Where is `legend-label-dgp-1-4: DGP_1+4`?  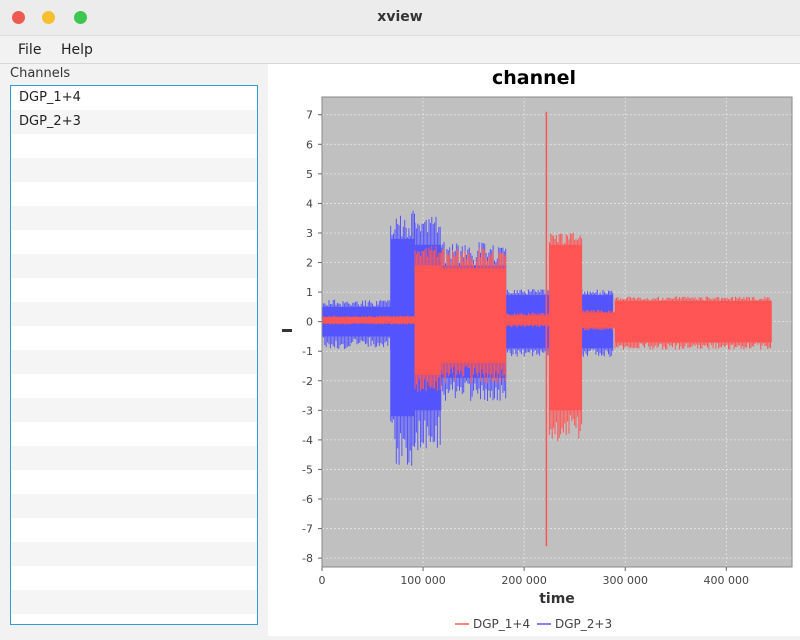
legend-label-dgp-1-4: DGP_1+4 is located at coordinates (501, 624).